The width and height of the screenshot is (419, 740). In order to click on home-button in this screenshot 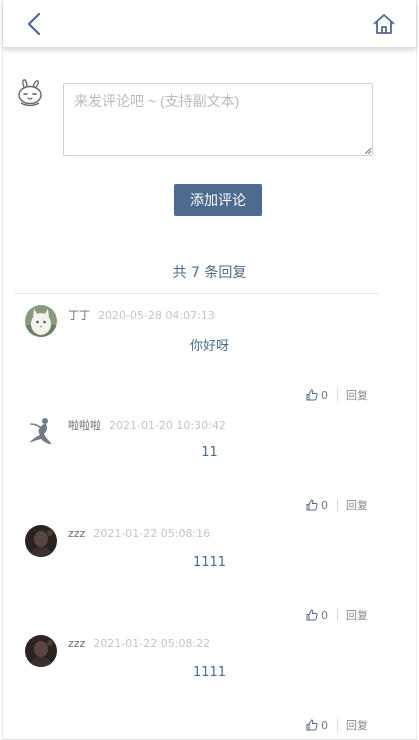, I will do `click(384, 24)`.